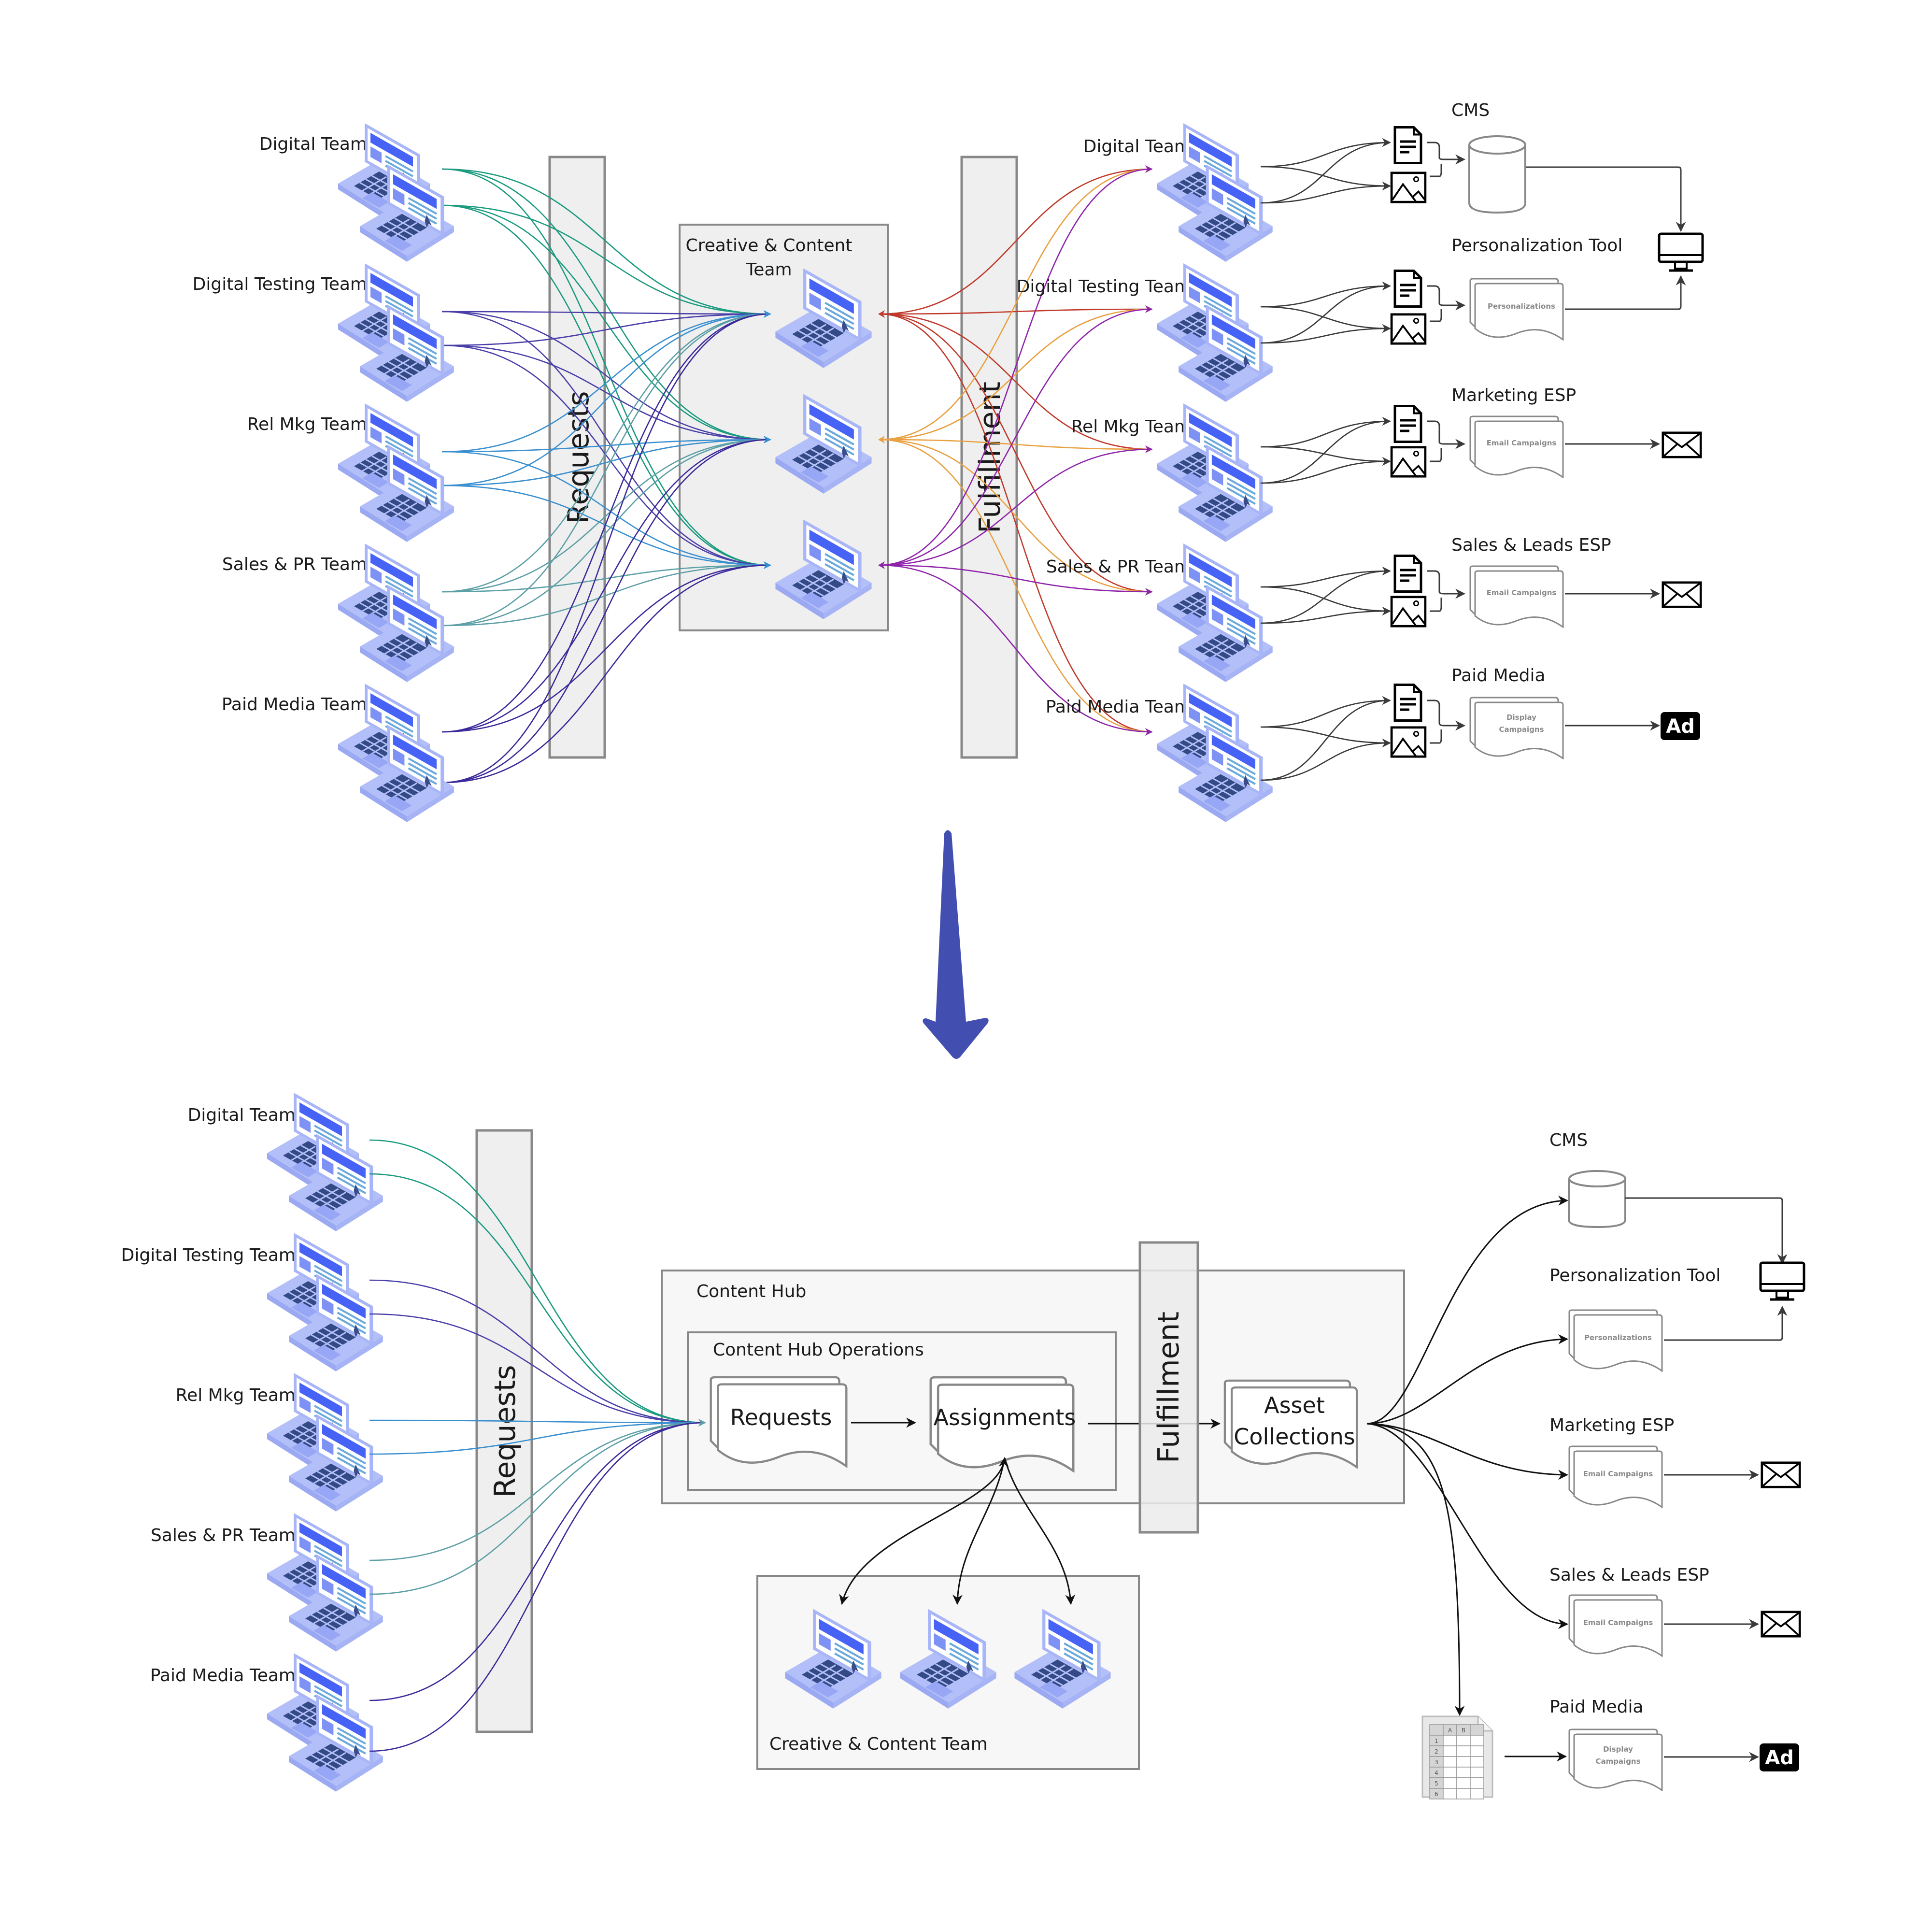 The height and width of the screenshot is (1913, 1932). What do you see at coordinates (1169, 1387) in the screenshot?
I see `fulfillment-bar-label-bottom: Fulfillment` at bounding box center [1169, 1387].